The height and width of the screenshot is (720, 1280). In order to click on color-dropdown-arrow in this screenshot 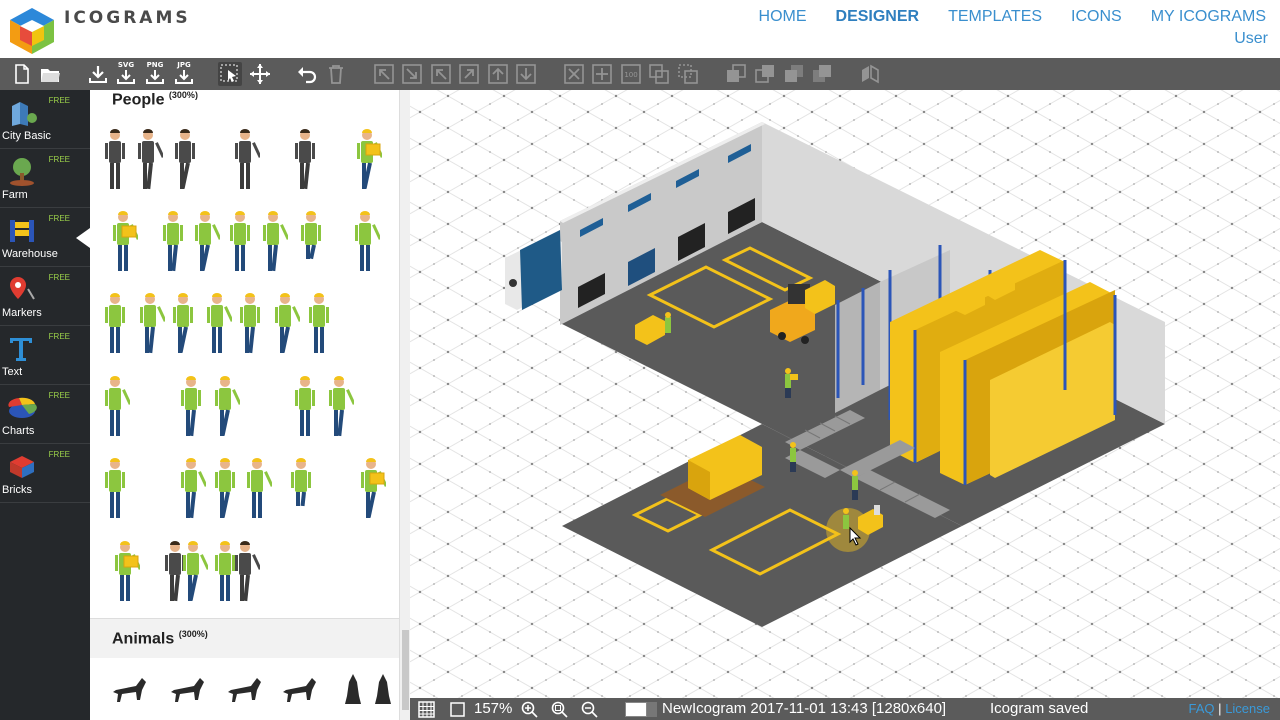, I will do `click(652, 709)`.